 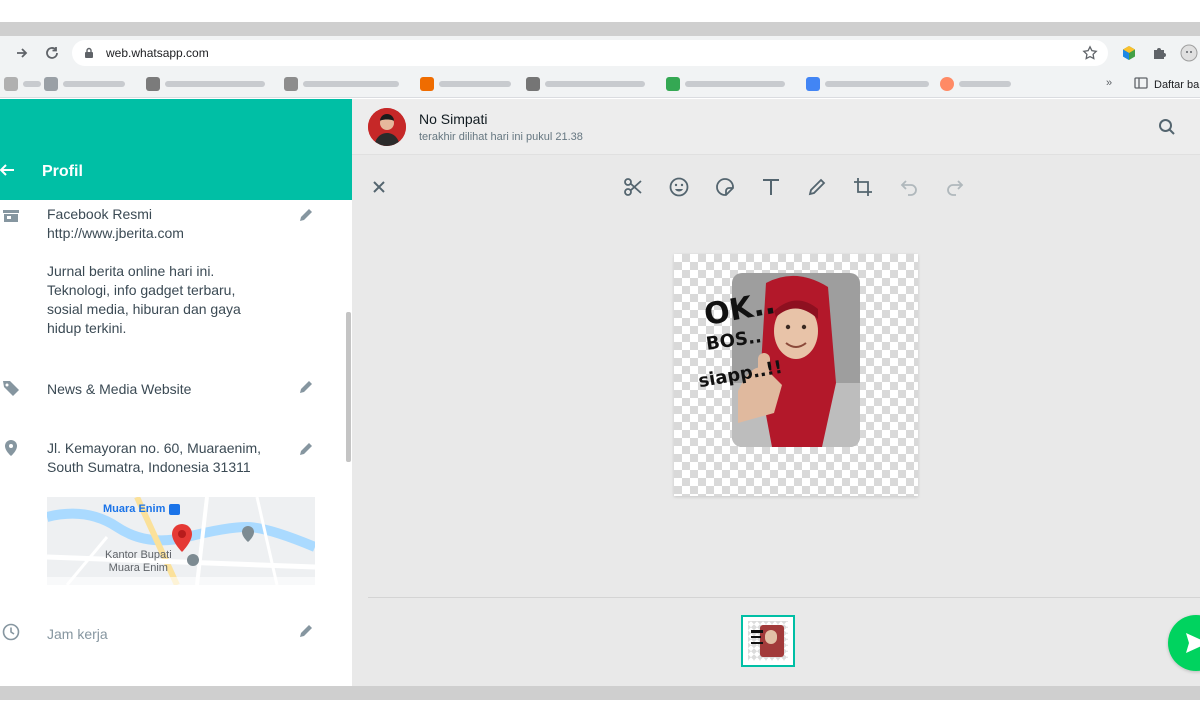 I want to click on sticker-icon, so click(x=725, y=187).